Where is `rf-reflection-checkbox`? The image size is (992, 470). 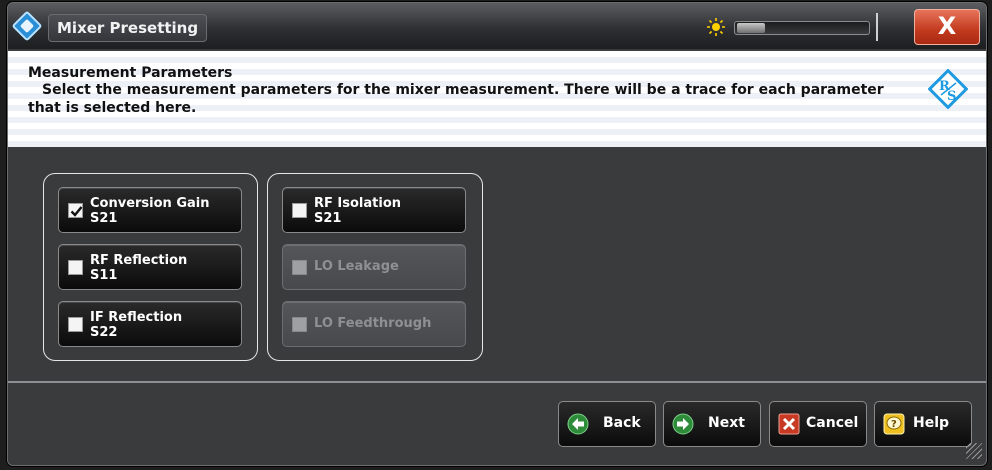
rf-reflection-checkbox is located at coordinates (75, 267).